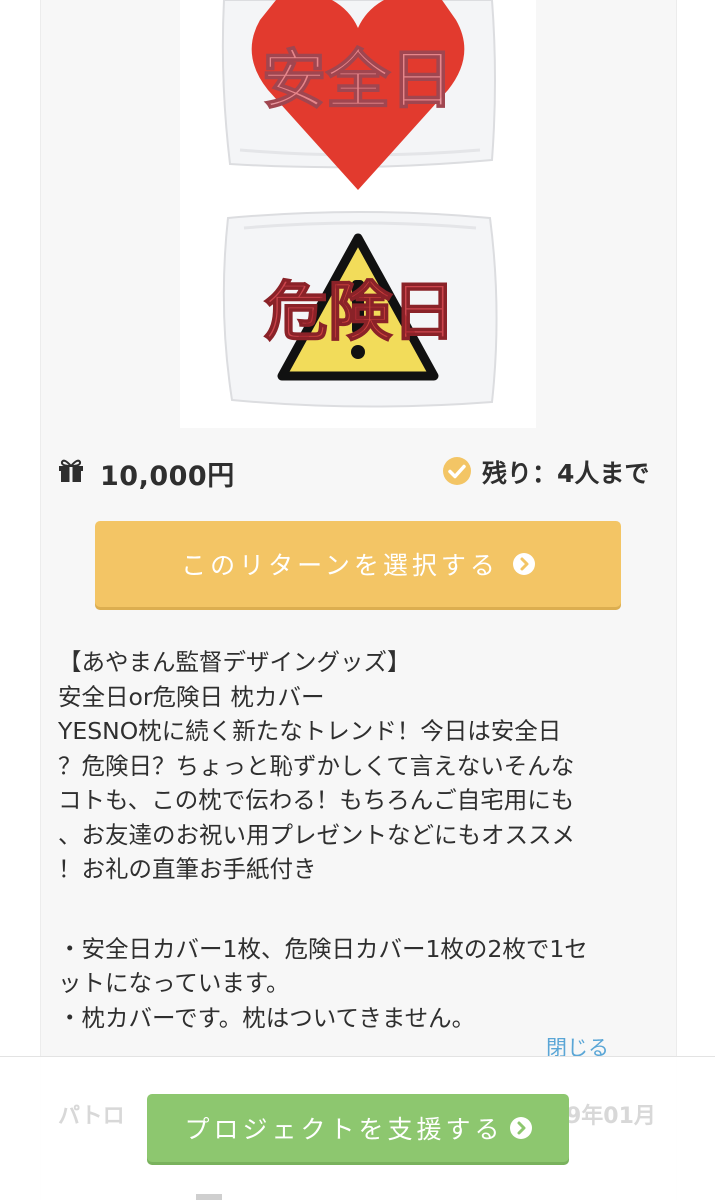  What do you see at coordinates (187, 869) in the screenshot?
I see `description-line: ！お礼の直筆お手紙付き` at bounding box center [187, 869].